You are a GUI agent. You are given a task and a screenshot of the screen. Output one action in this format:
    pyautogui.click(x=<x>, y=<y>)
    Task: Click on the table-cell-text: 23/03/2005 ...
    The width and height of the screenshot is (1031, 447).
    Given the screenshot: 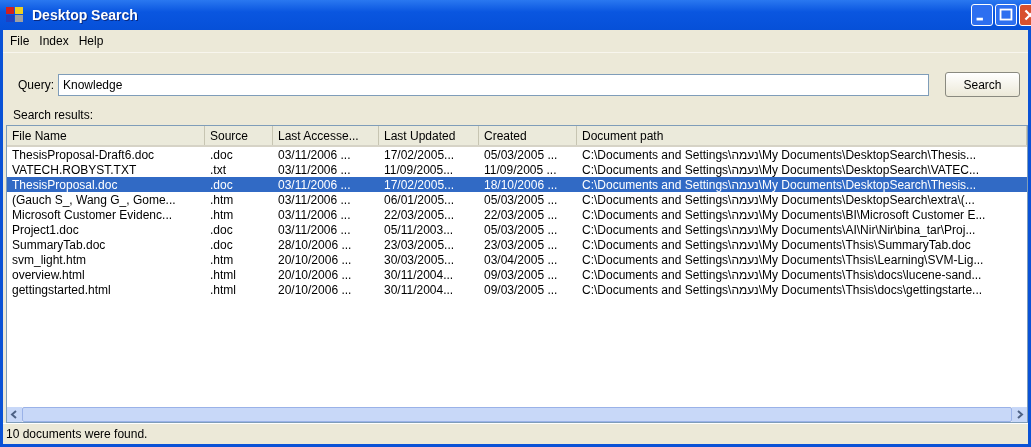 What is the action you would take?
    pyautogui.click(x=521, y=244)
    